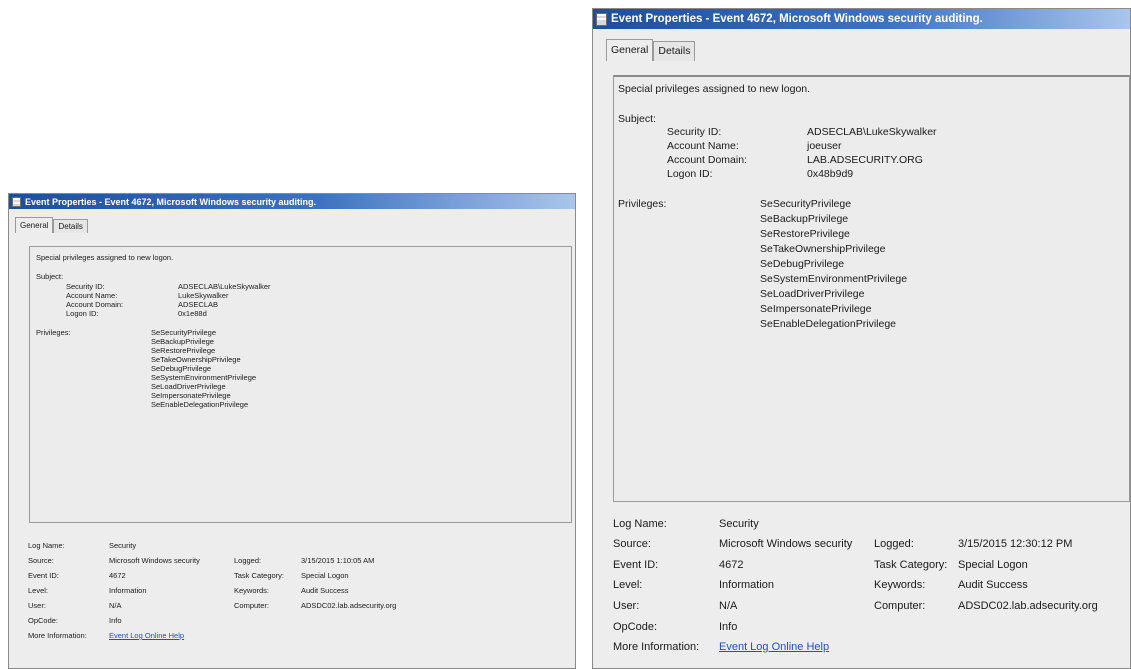 The width and height of the screenshot is (1131, 669). I want to click on subject-value-account-name: LukeSkywalker, so click(203, 295).